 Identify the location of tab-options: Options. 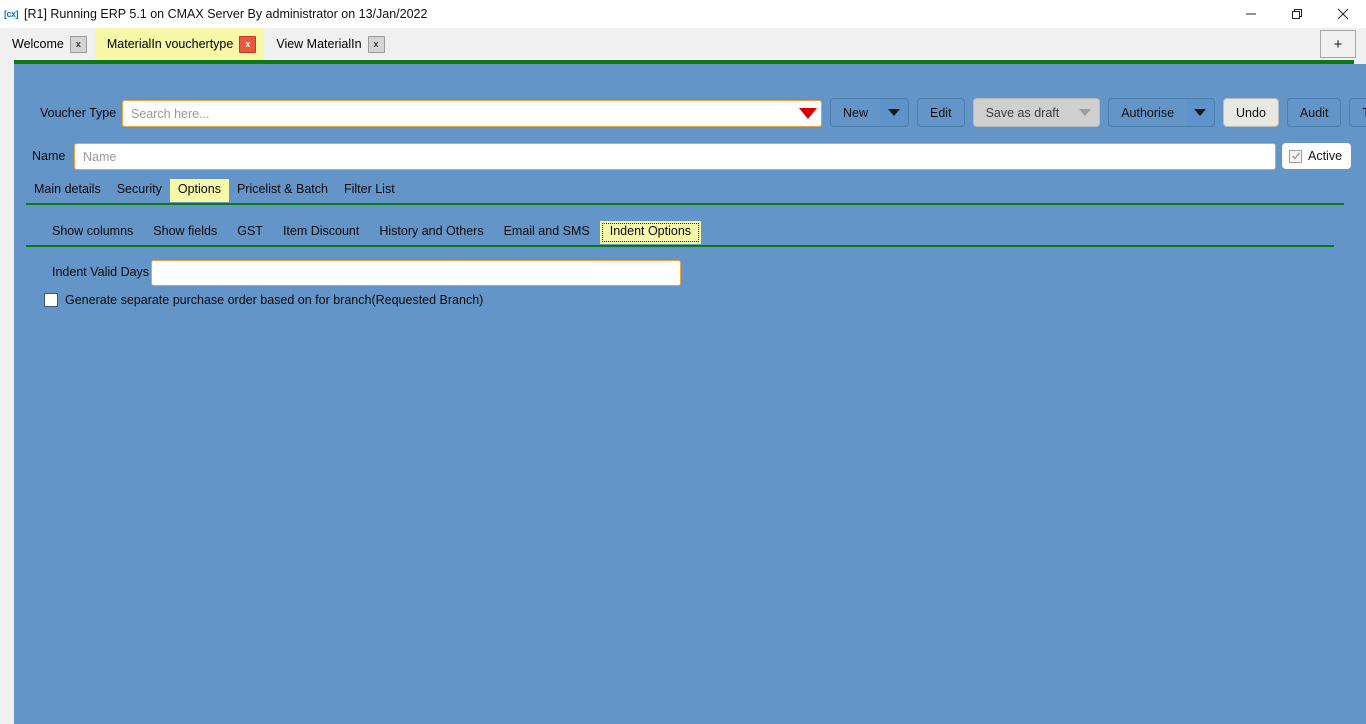
(199, 190).